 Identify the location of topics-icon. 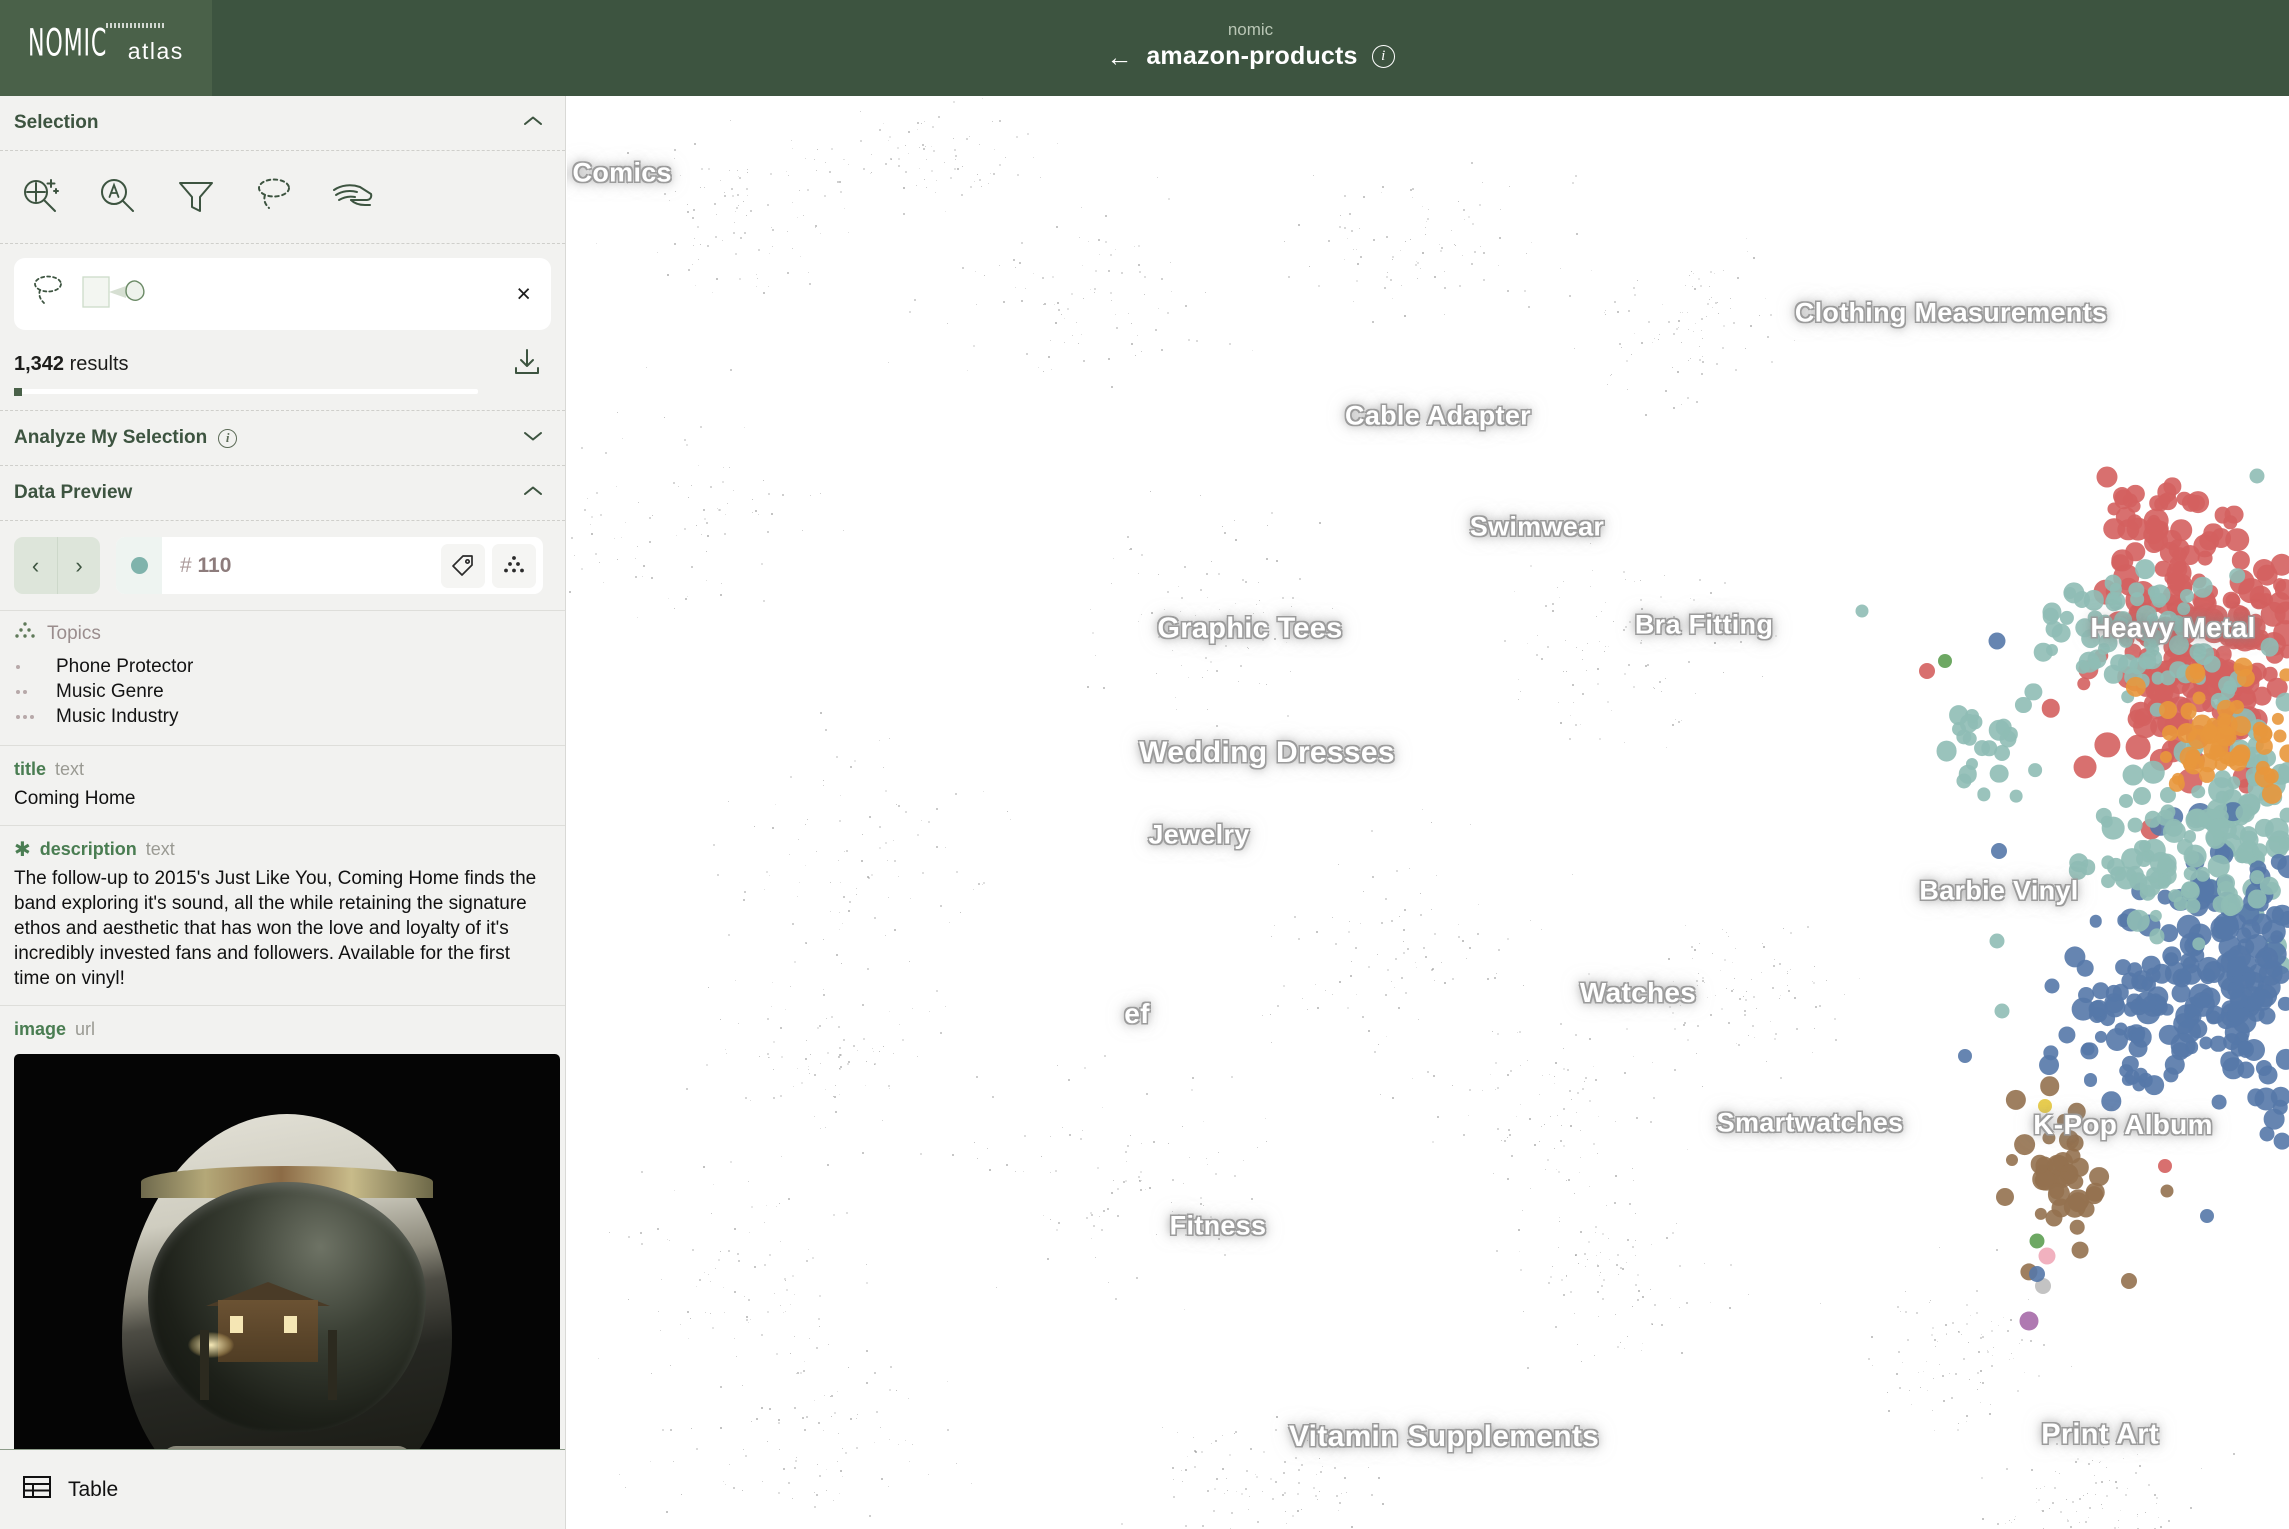
(514, 565).